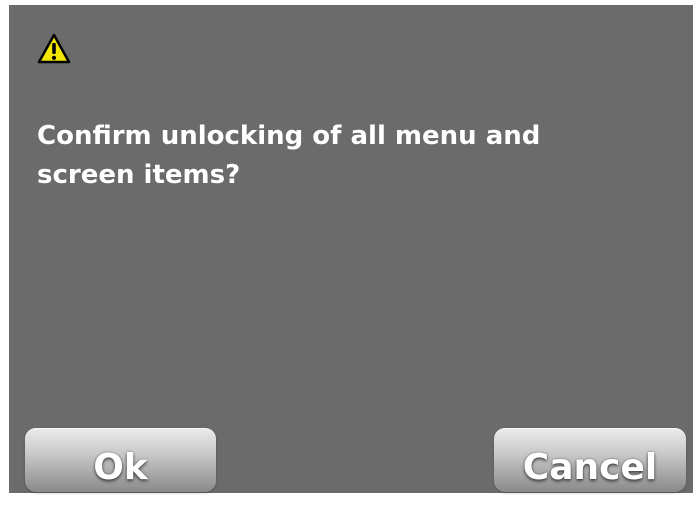 This screenshot has width=695, height=515. I want to click on confirm-message-line-2: screen items?, so click(139, 175).